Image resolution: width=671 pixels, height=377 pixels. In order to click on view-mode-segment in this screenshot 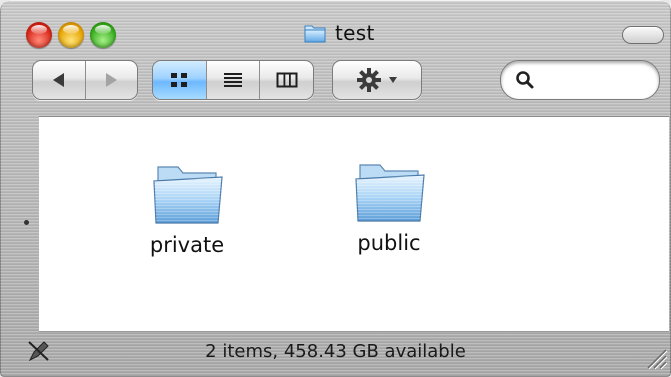, I will do `click(233, 80)`.